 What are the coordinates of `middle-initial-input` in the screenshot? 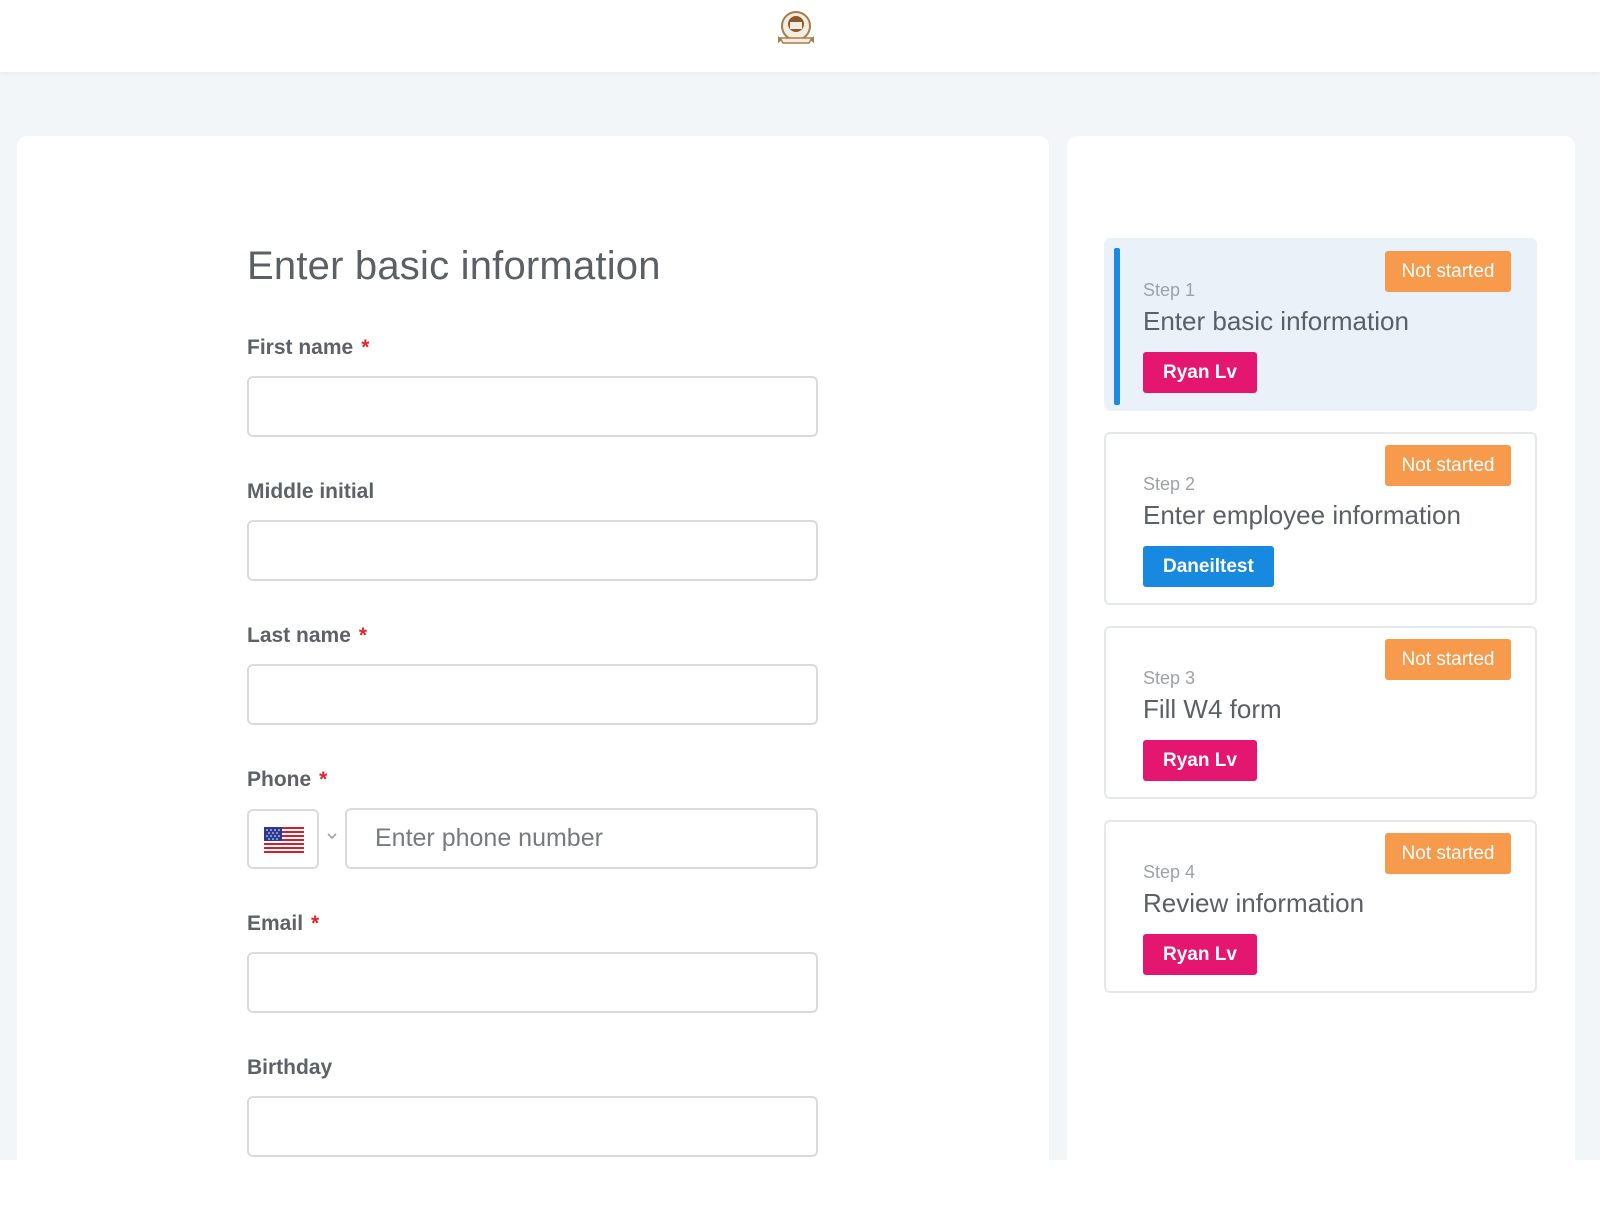 It's located at (532, 550).